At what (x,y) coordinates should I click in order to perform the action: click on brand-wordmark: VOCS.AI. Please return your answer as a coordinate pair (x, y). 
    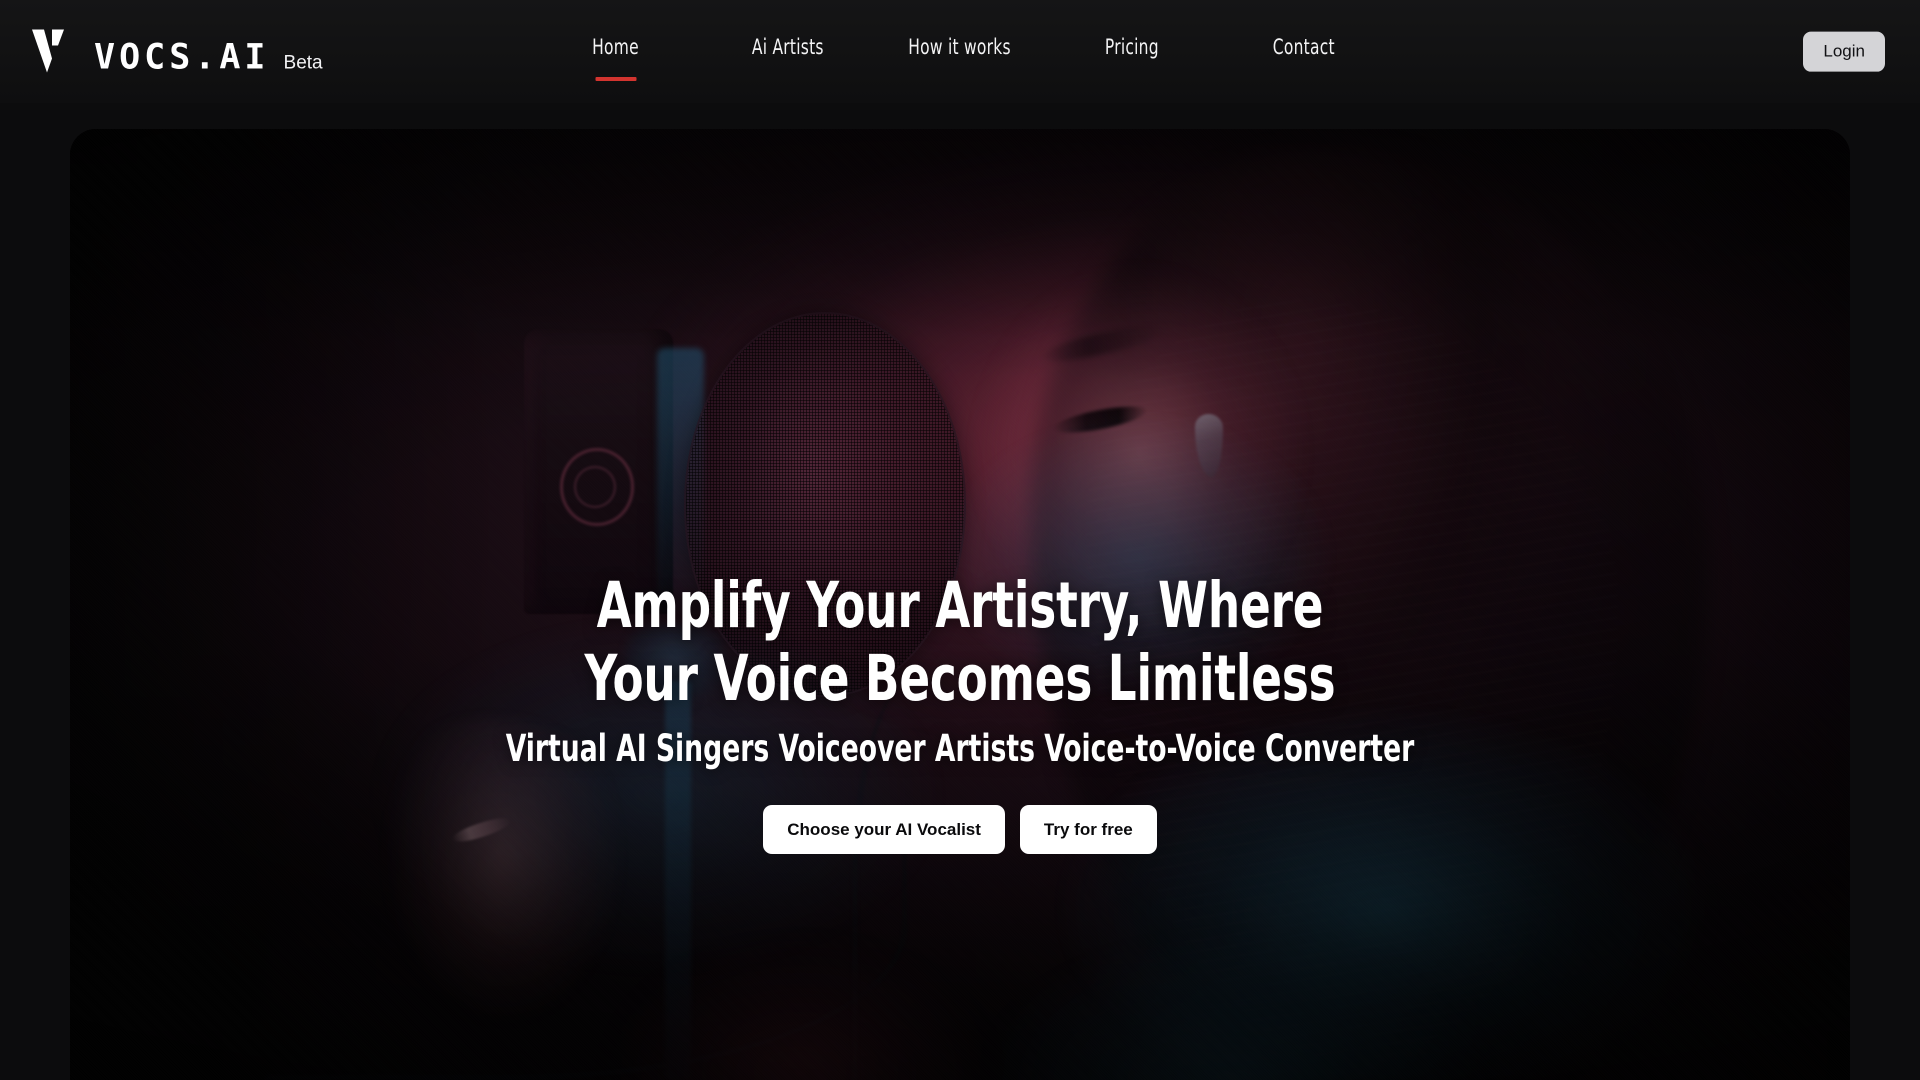
    Looking at the image, I should click on (182, 57).